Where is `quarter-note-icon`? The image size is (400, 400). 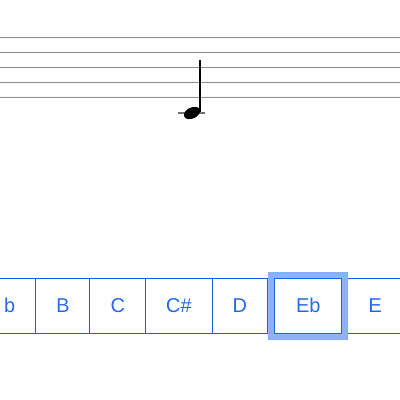 quarter-note-icon is located at coordinates (192, 90).